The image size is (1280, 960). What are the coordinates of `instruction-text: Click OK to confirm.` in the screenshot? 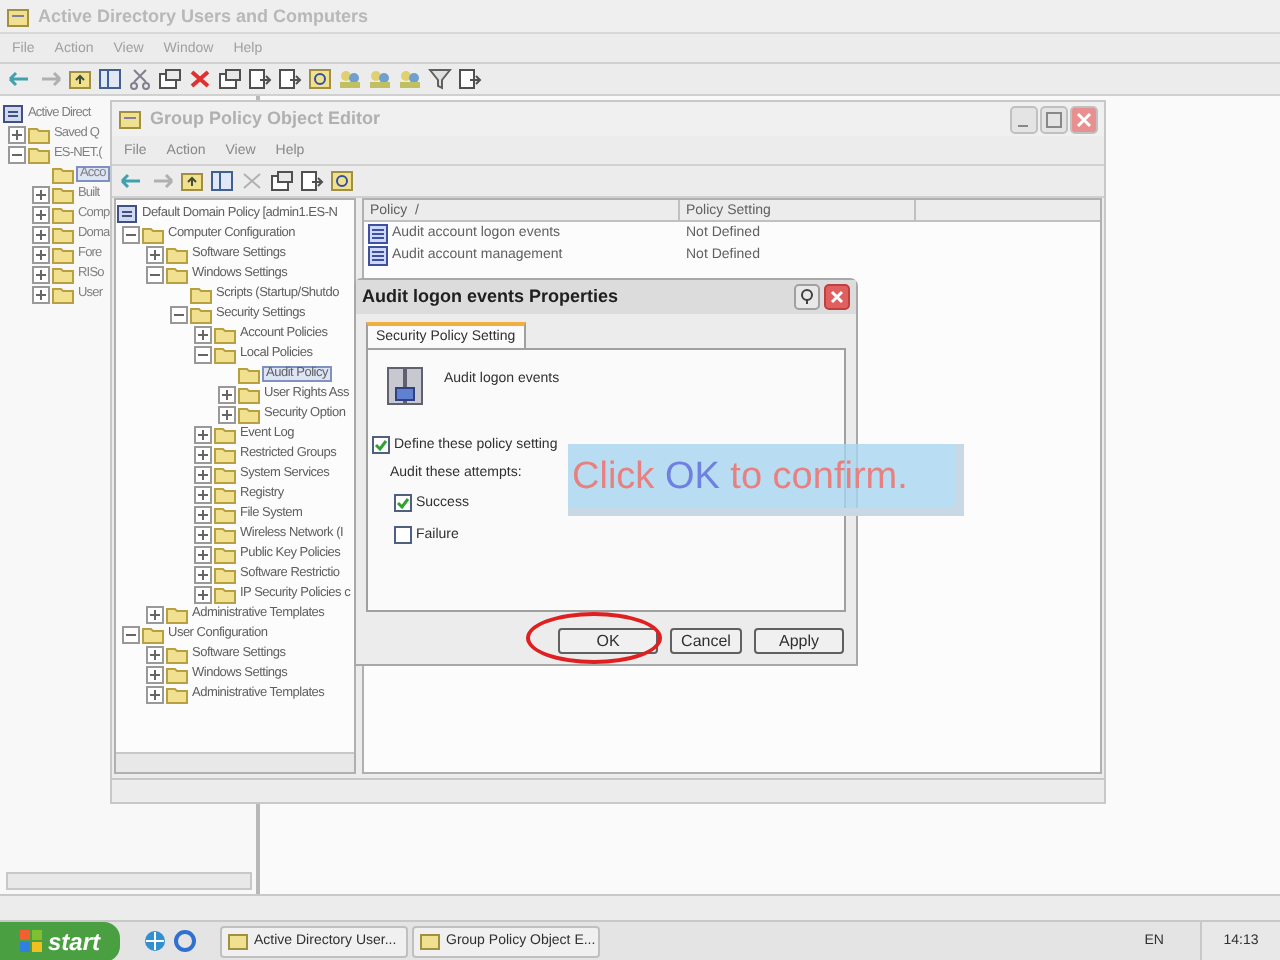 It's located at (740, 476).